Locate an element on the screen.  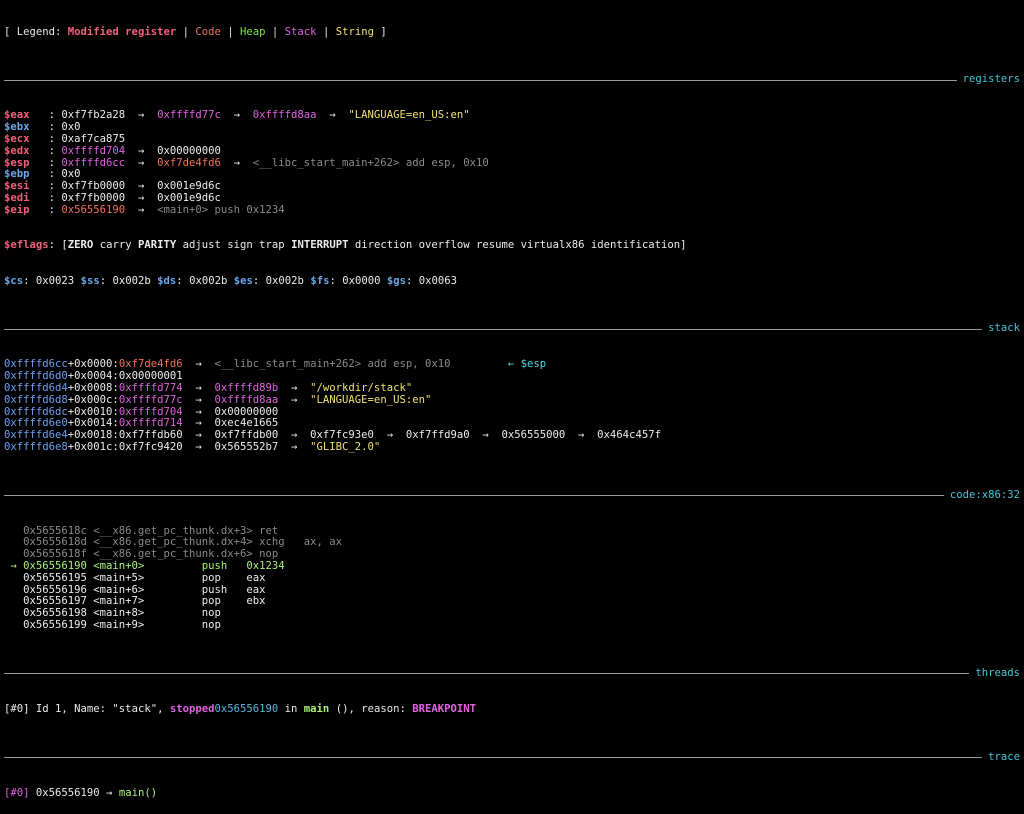
stack-offset: +0x0014: is located at coordinates (93, 423).